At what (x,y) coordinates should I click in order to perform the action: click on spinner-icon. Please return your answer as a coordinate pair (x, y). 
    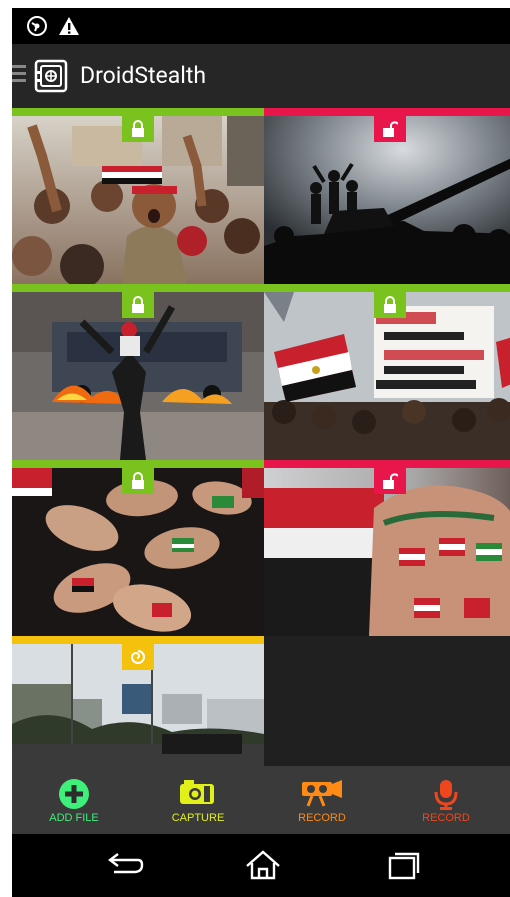
    Looking at the image, I should click on (137, 657).